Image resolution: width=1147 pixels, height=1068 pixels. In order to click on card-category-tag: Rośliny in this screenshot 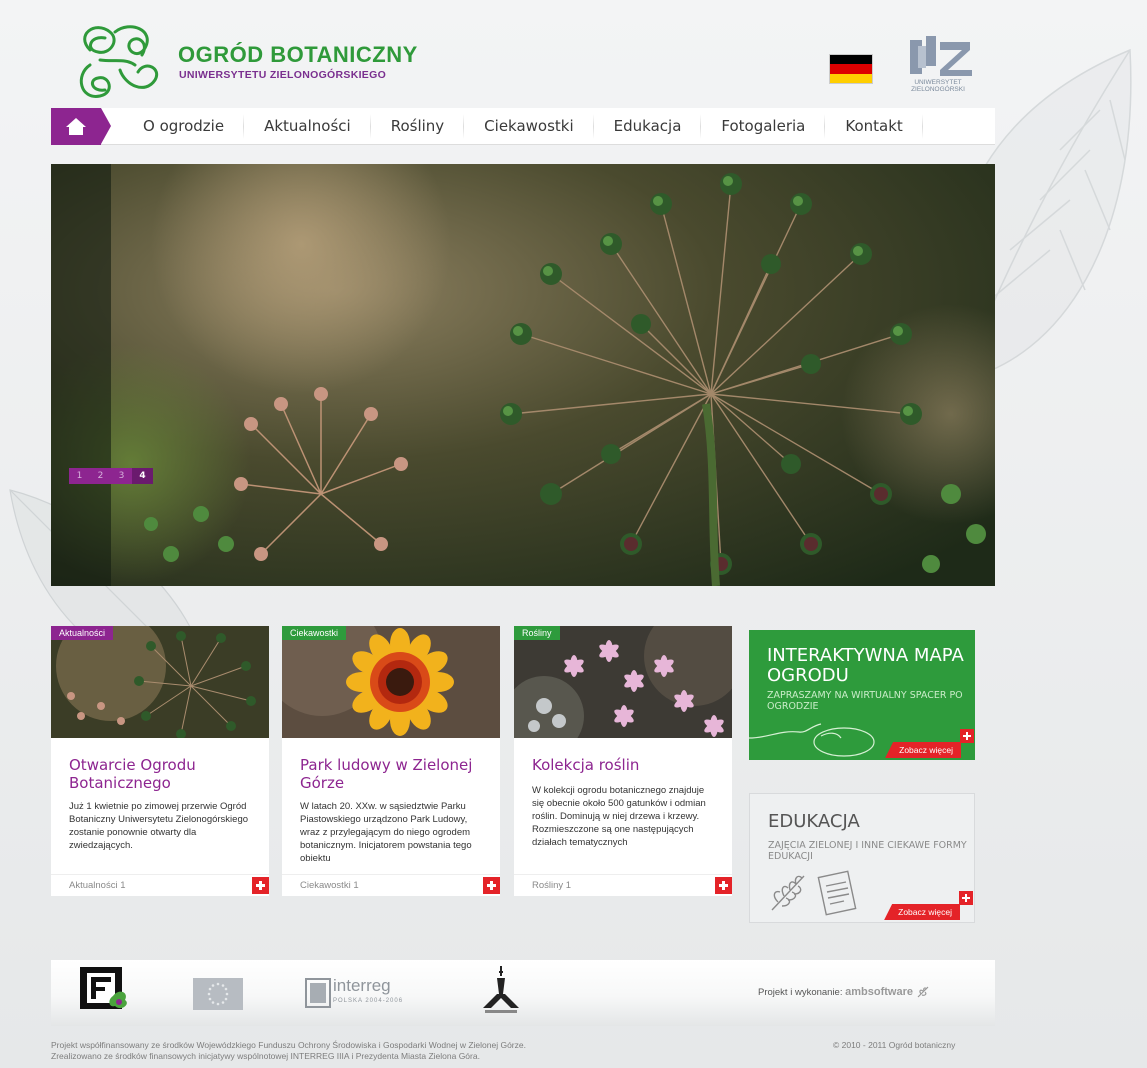, I will do `click(537, 633)`.